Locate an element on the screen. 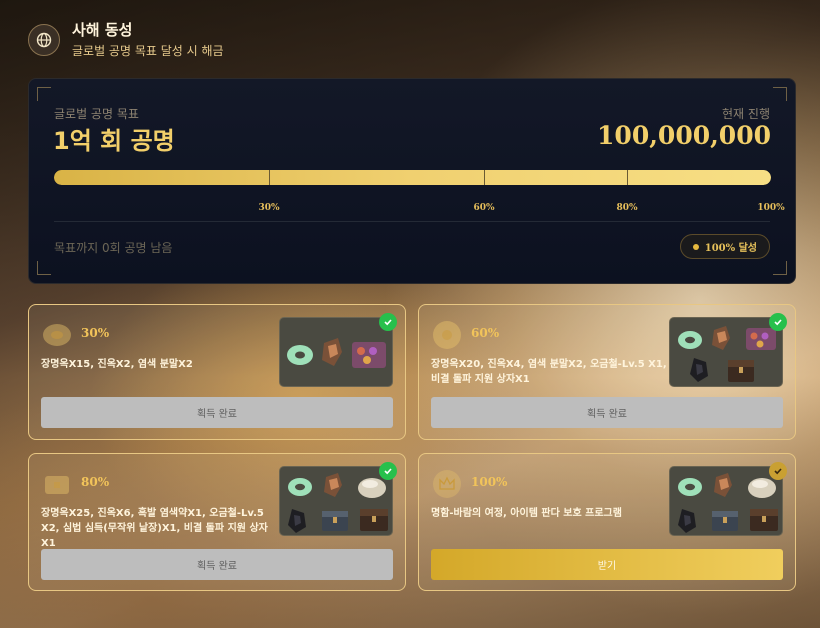 This screenshot has height=628, width=820. crown-icon is located at coordinates (447, 484).